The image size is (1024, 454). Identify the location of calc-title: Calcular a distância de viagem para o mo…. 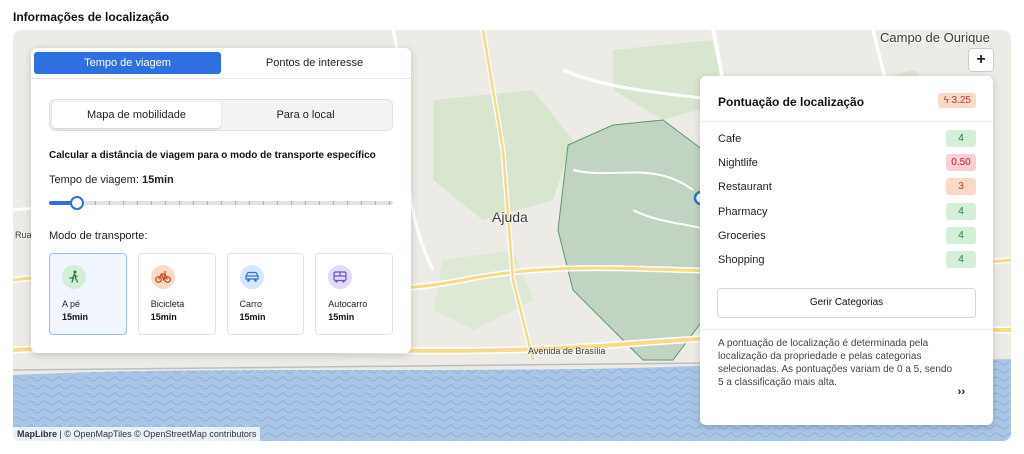
(212, 155).